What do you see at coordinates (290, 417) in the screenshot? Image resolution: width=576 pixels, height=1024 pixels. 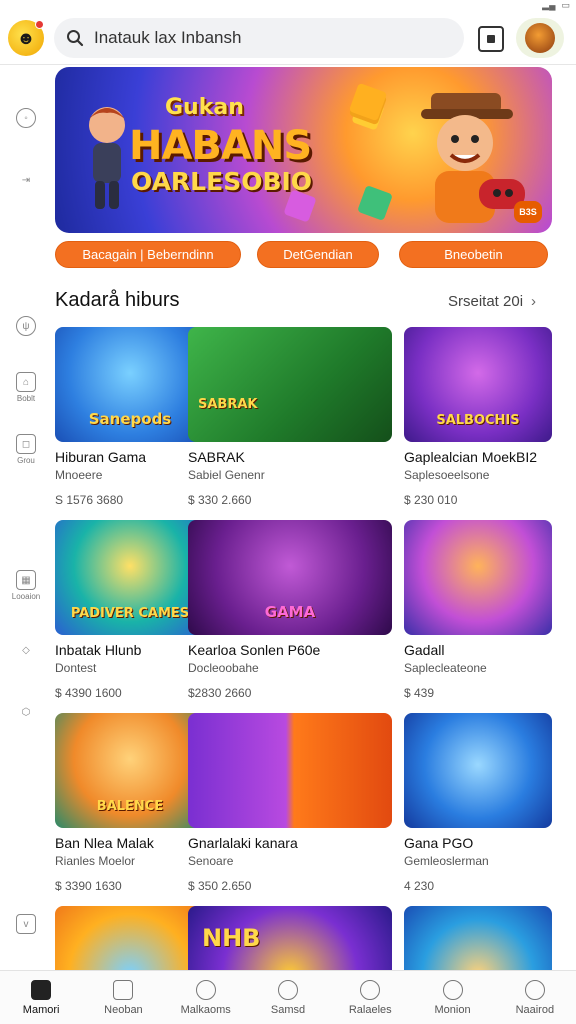 I see `game-card: SABRAK SABRAK Sabiel Genenr $ 330 2.660` at bounding box center [290, 417].